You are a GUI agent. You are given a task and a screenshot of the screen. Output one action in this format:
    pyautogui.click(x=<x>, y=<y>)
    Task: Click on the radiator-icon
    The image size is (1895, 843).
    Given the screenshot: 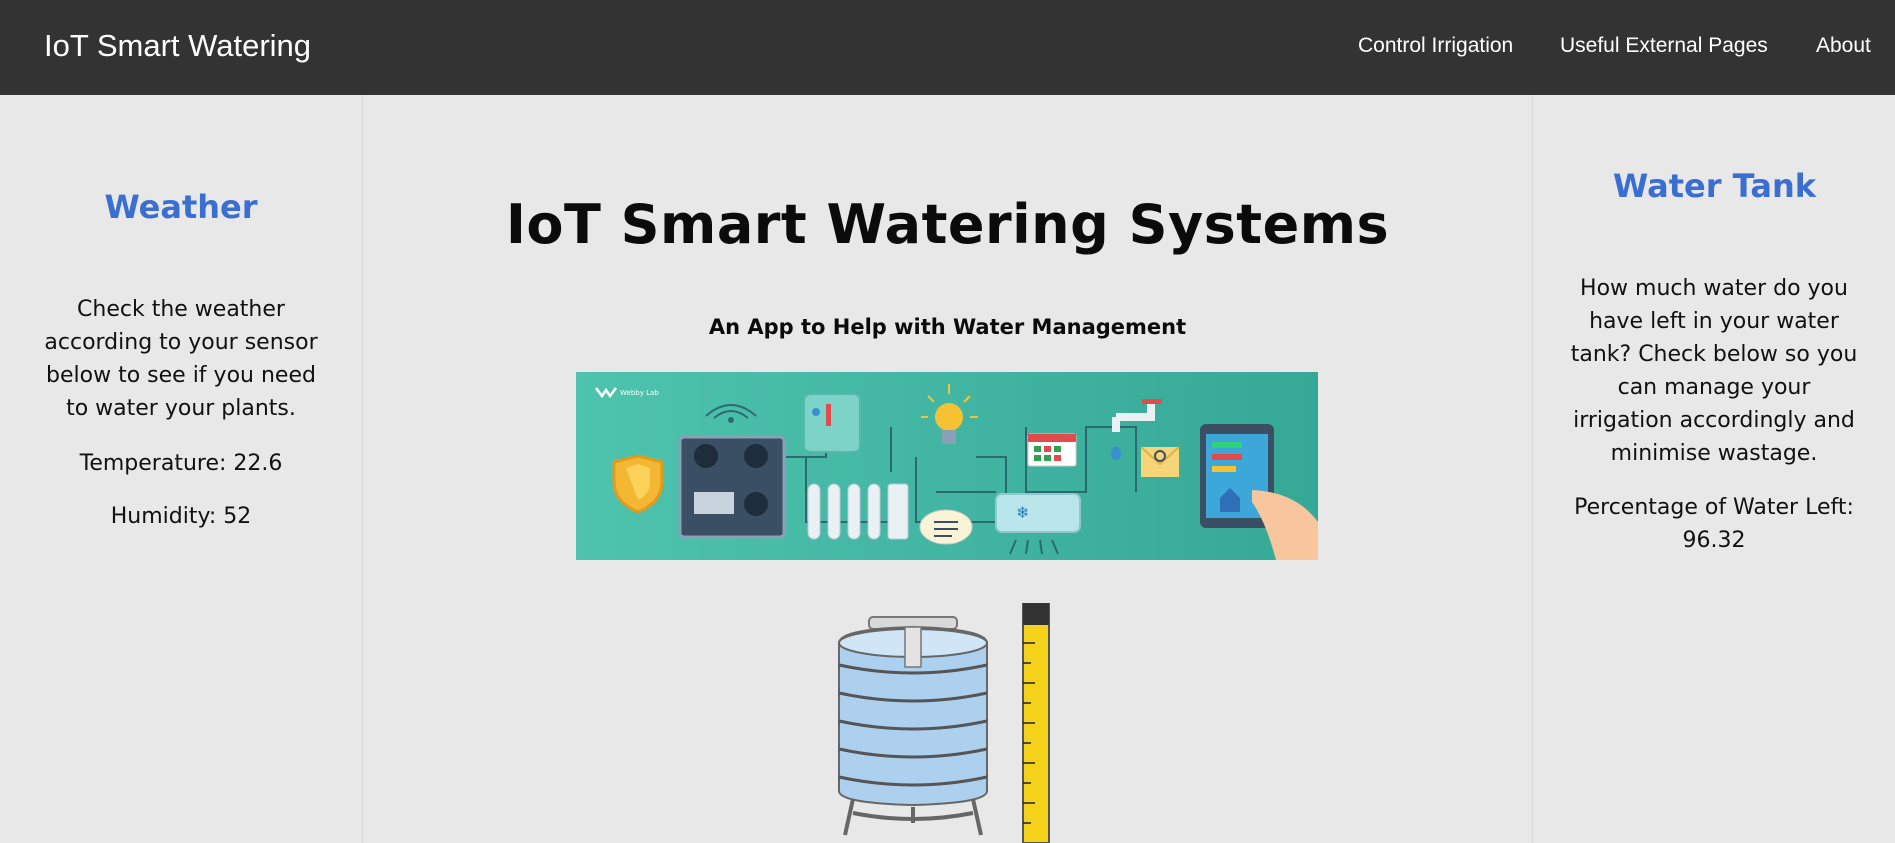 What is the action you would take?
    pyautogui.click(x=858, y=511)
    